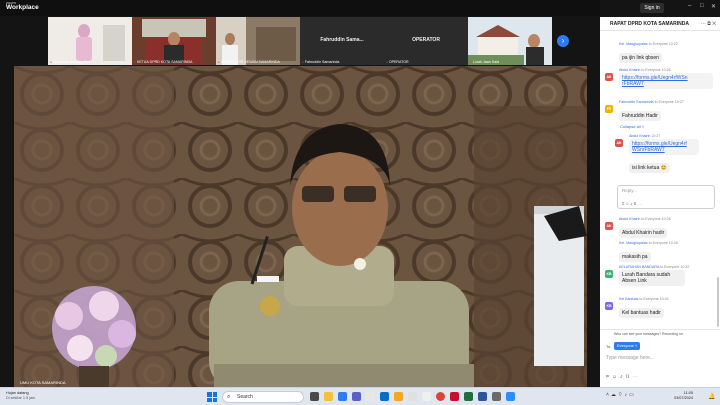 The image size is (720, 405). Describe the element at coordinates (229, 397) in the screenshot. I see `search-icon: ⌕` at that location.